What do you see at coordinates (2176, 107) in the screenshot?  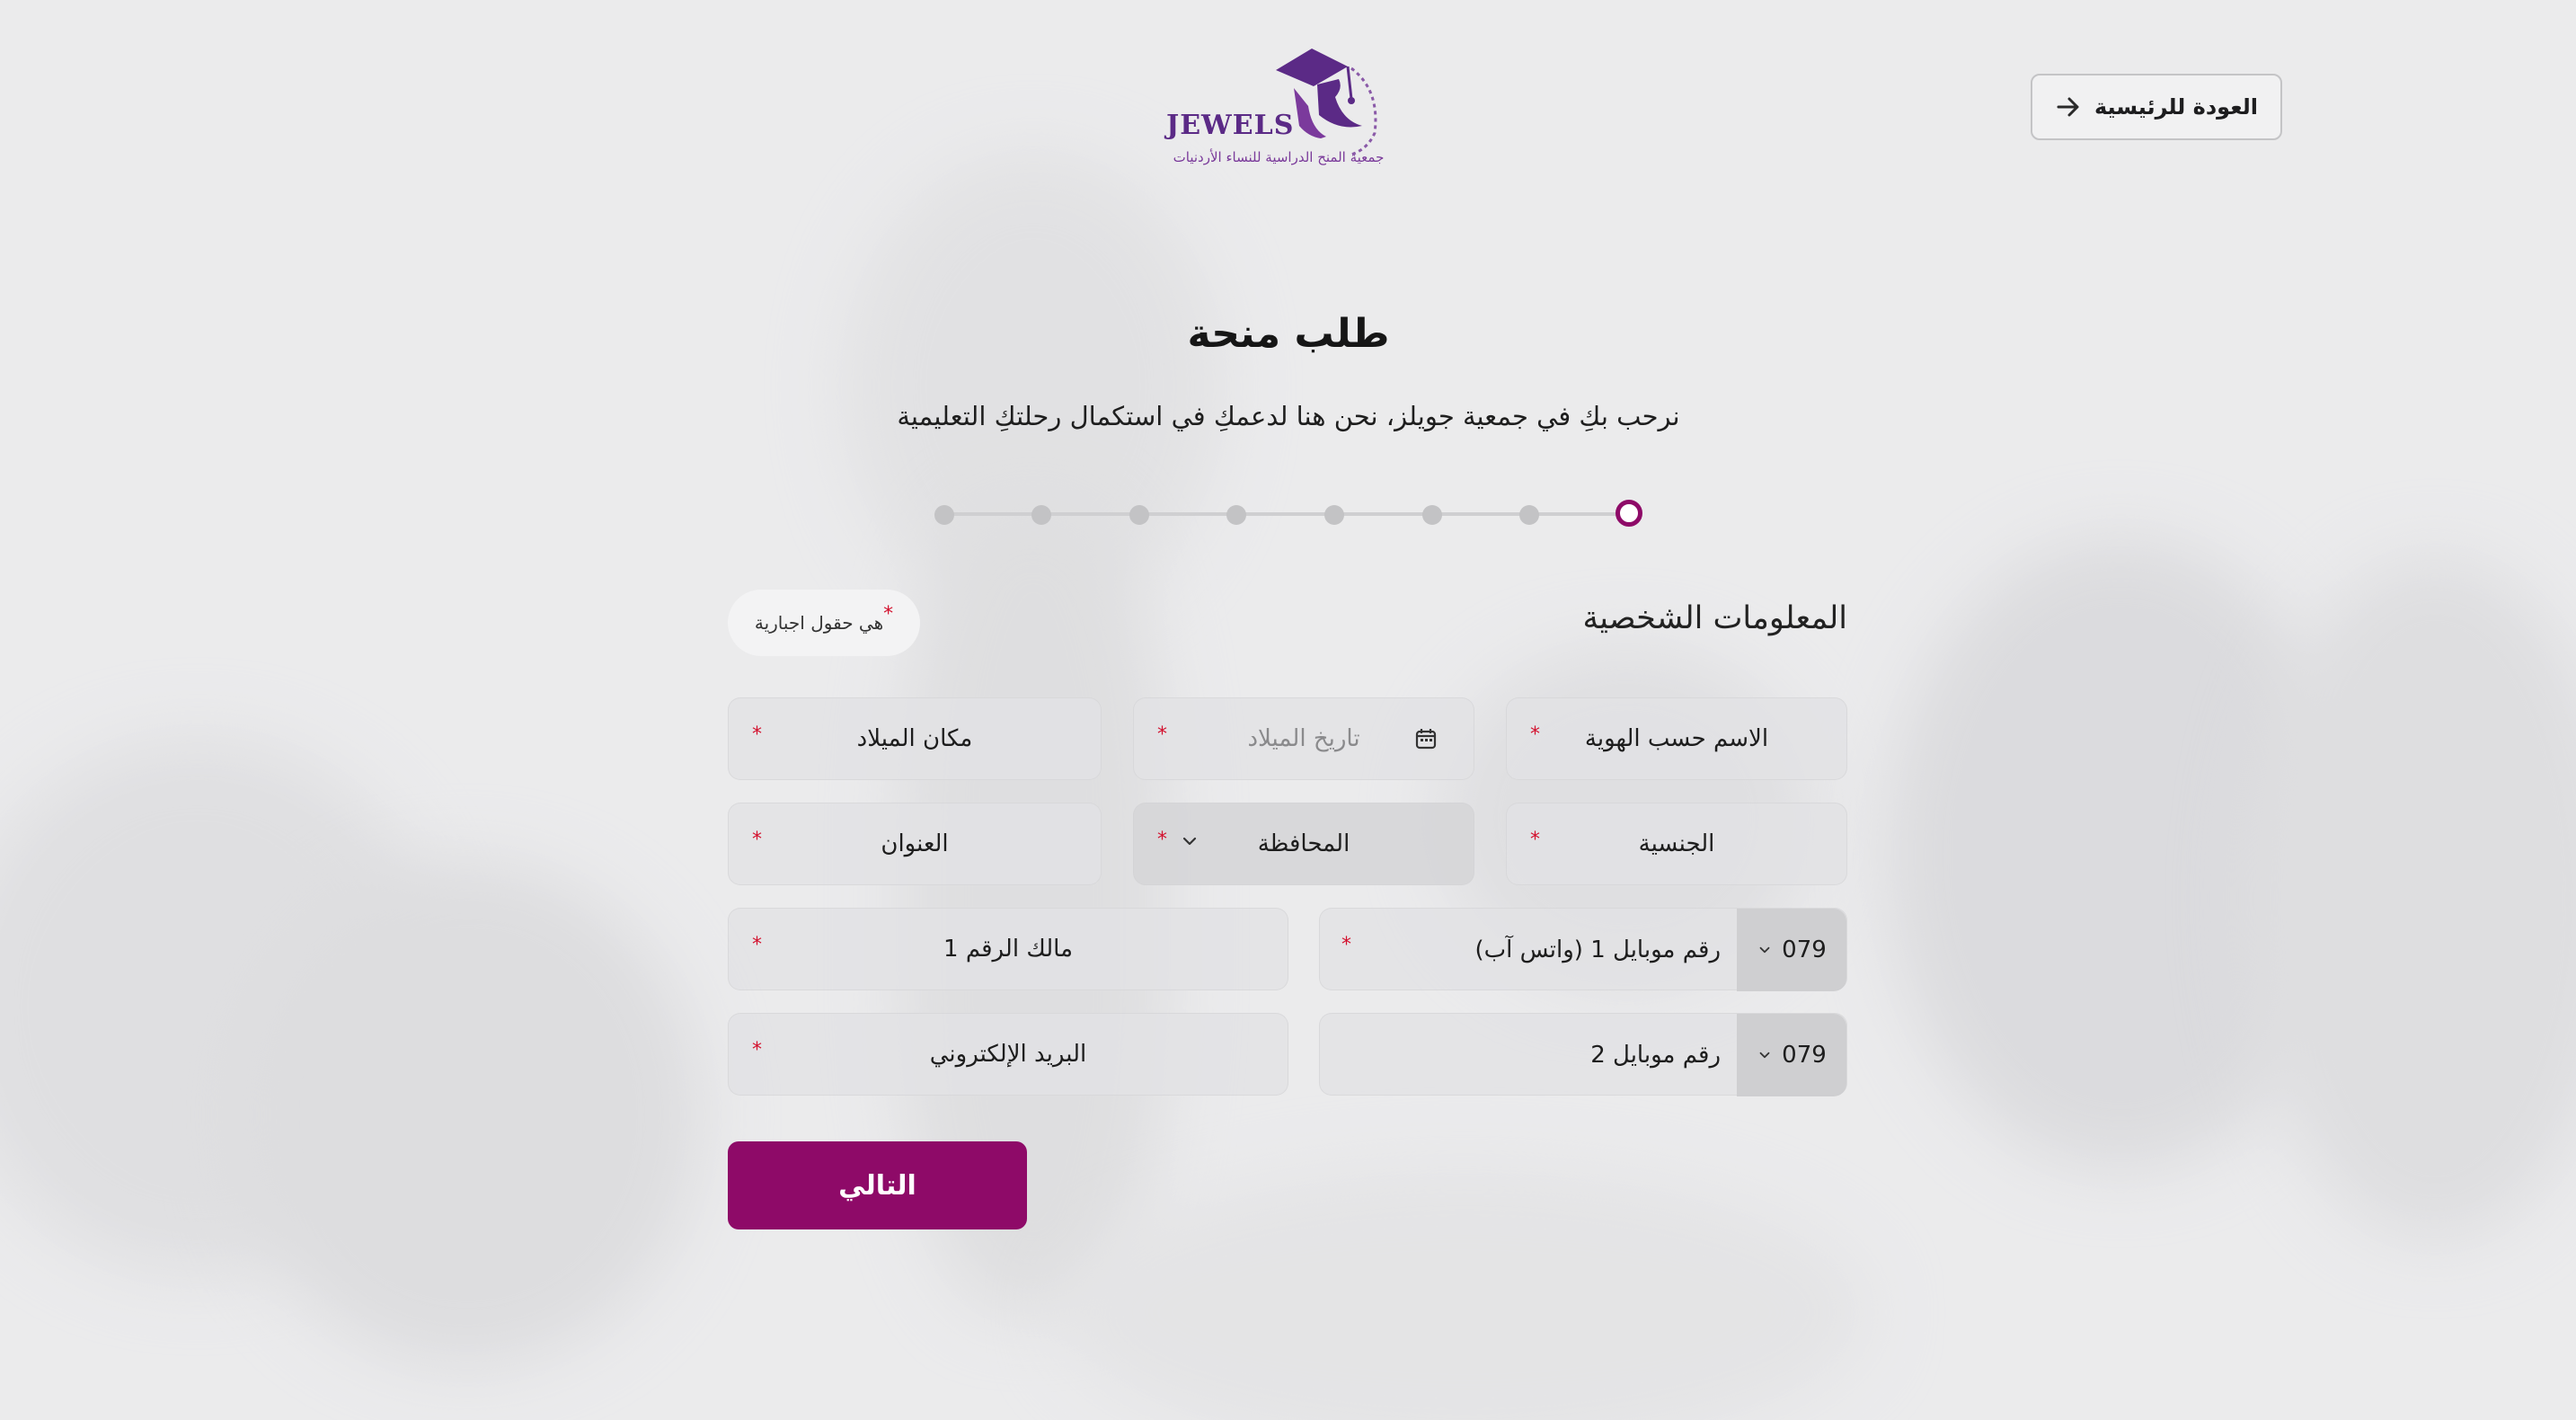 I see `back-button-label: العودة للرئيسية` at bounding box center [2176, 107].